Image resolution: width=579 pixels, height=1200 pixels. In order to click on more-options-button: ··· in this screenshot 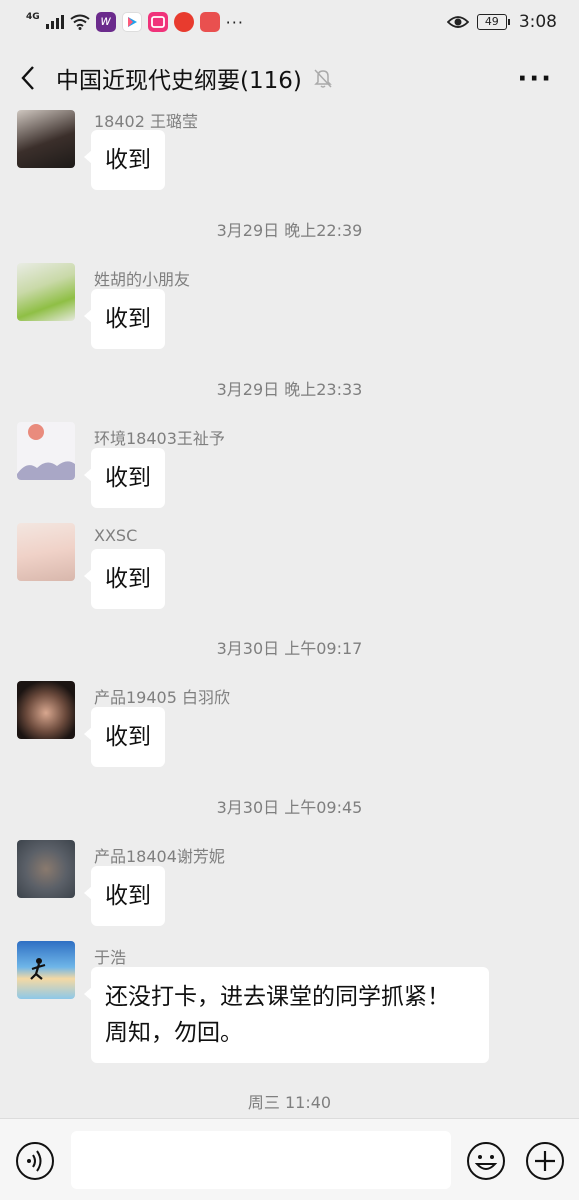, I will do `click(535, 79)`.